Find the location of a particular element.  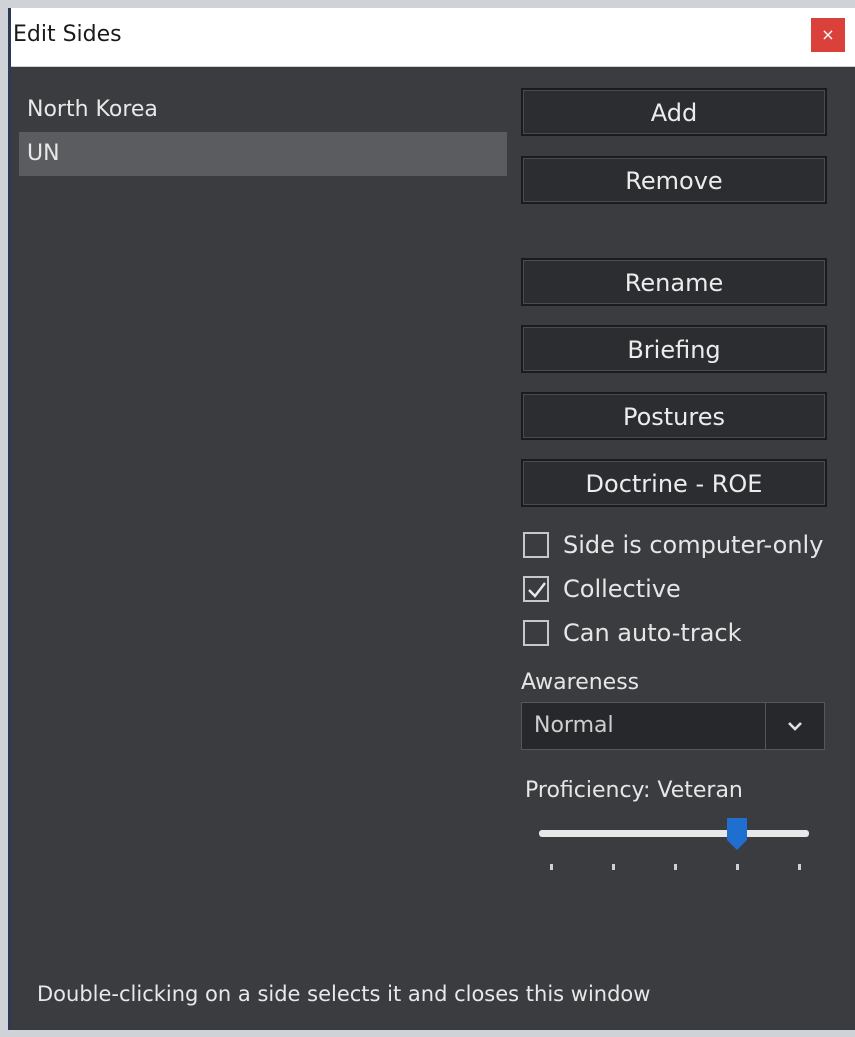

slider-track is located at coordinates (674, 833).